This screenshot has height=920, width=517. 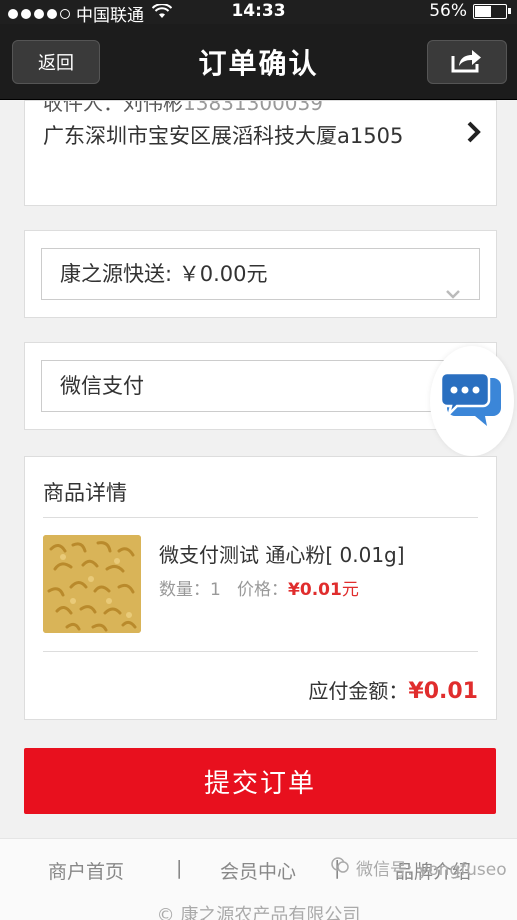 I want to click on address-text: 广东深圳市宝安区展滔科技大厦a1505, so click(x=223, y=136).